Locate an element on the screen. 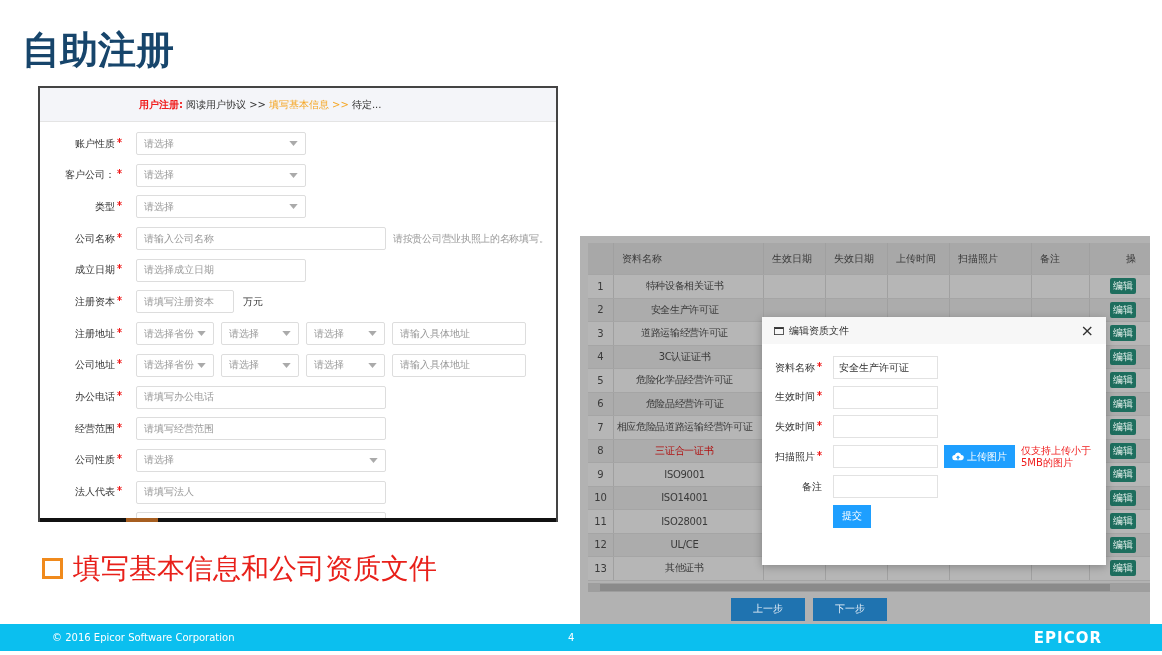  field-label: 类型 is located at coordinates (105, 206).